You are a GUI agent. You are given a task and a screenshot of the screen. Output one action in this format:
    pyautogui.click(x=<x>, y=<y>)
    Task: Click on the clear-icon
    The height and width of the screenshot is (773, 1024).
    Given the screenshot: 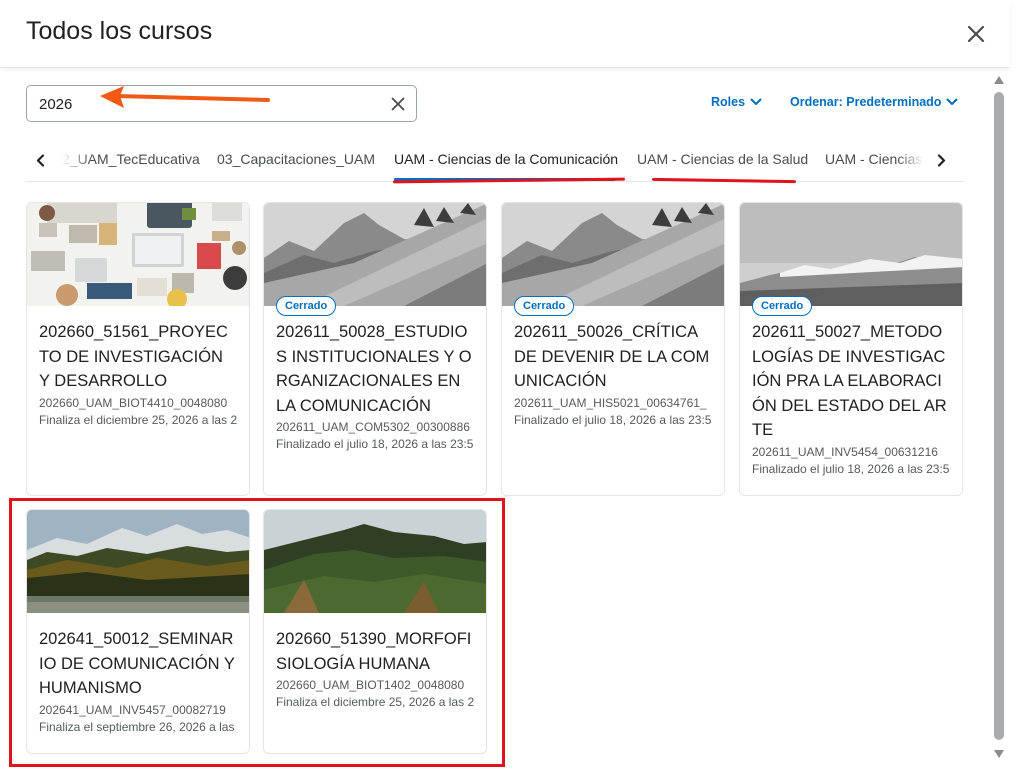 What is the action you would take?
    pyautogui.click(x=398, y=104)
    